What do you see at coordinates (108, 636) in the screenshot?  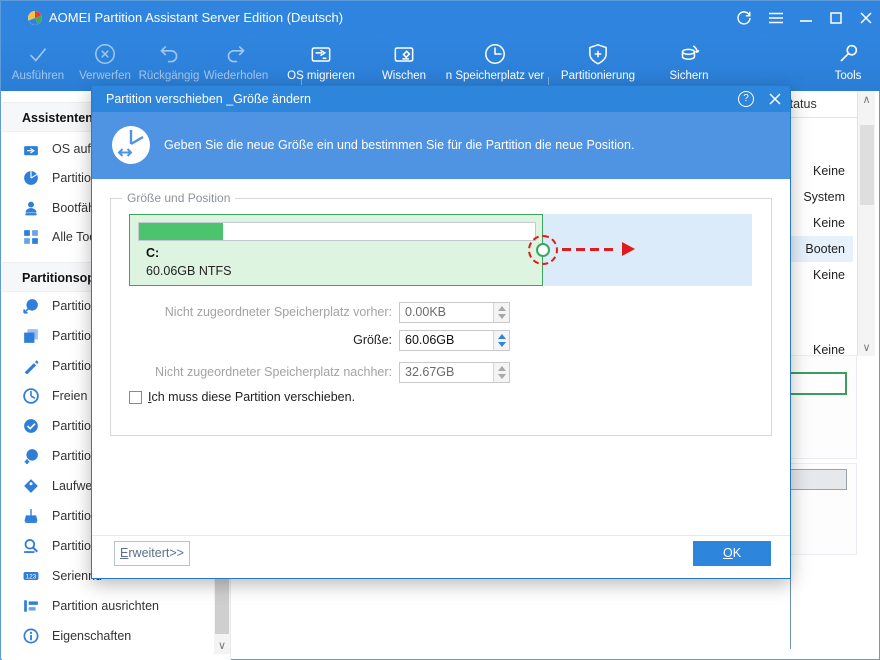 I see `sidebar-item-properties: Eigenschaften` at bounding box center [108, 636].